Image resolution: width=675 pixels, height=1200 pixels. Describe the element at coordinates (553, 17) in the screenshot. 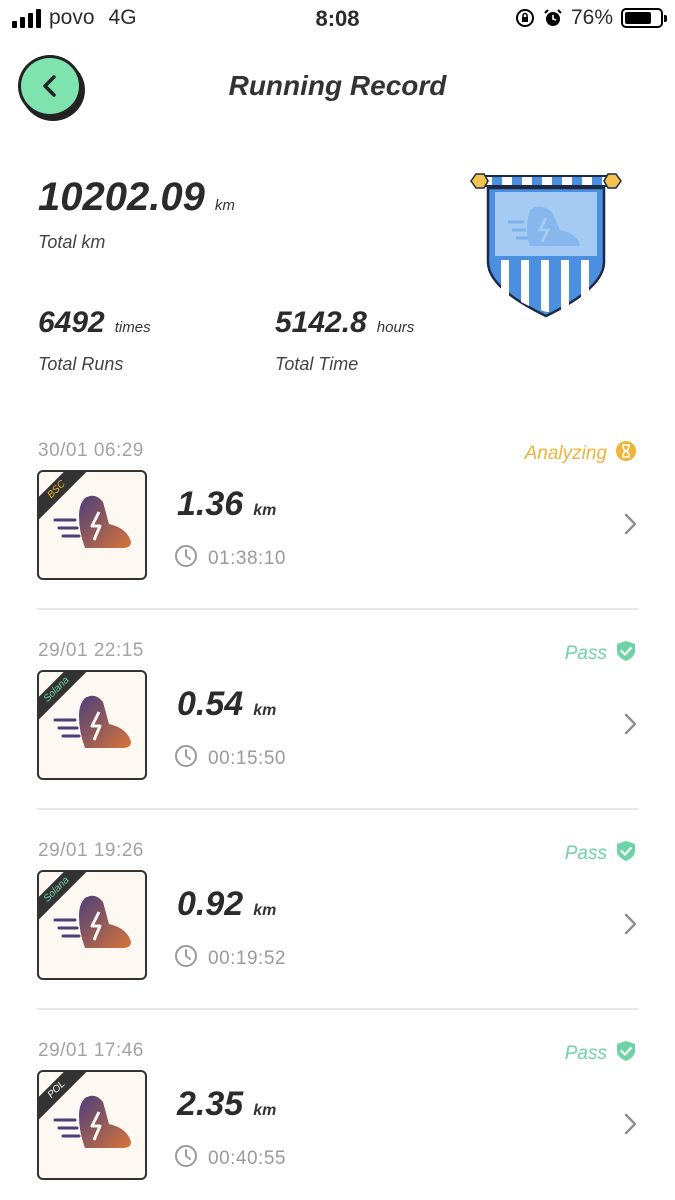

I see `alarm-icon` at that location.